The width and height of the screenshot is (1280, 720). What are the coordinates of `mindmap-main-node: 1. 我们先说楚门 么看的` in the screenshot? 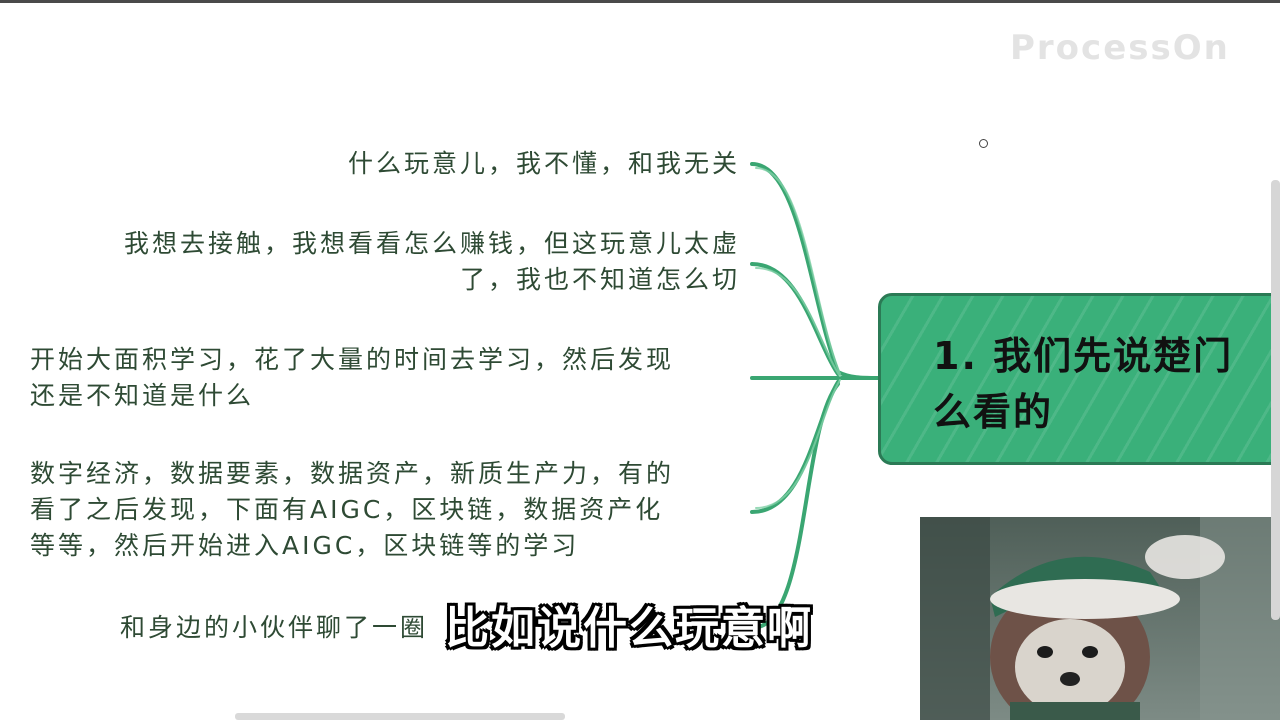 It's located at (1079, 379).